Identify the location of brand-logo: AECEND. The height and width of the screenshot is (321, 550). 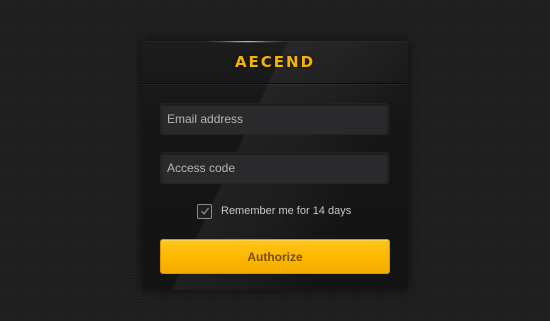
(275, 62).